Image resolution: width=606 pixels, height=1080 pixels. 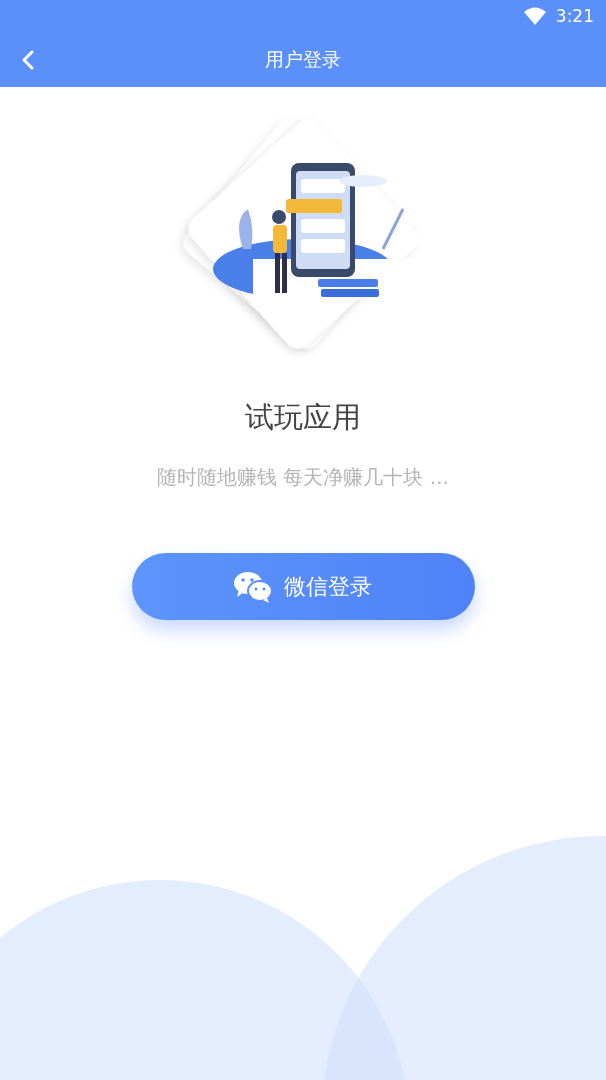 What do you see at coordinates (303, 586) in the screenshot?
I see `wechat-login-button: 微信登录` at bounding box center [303, 586].